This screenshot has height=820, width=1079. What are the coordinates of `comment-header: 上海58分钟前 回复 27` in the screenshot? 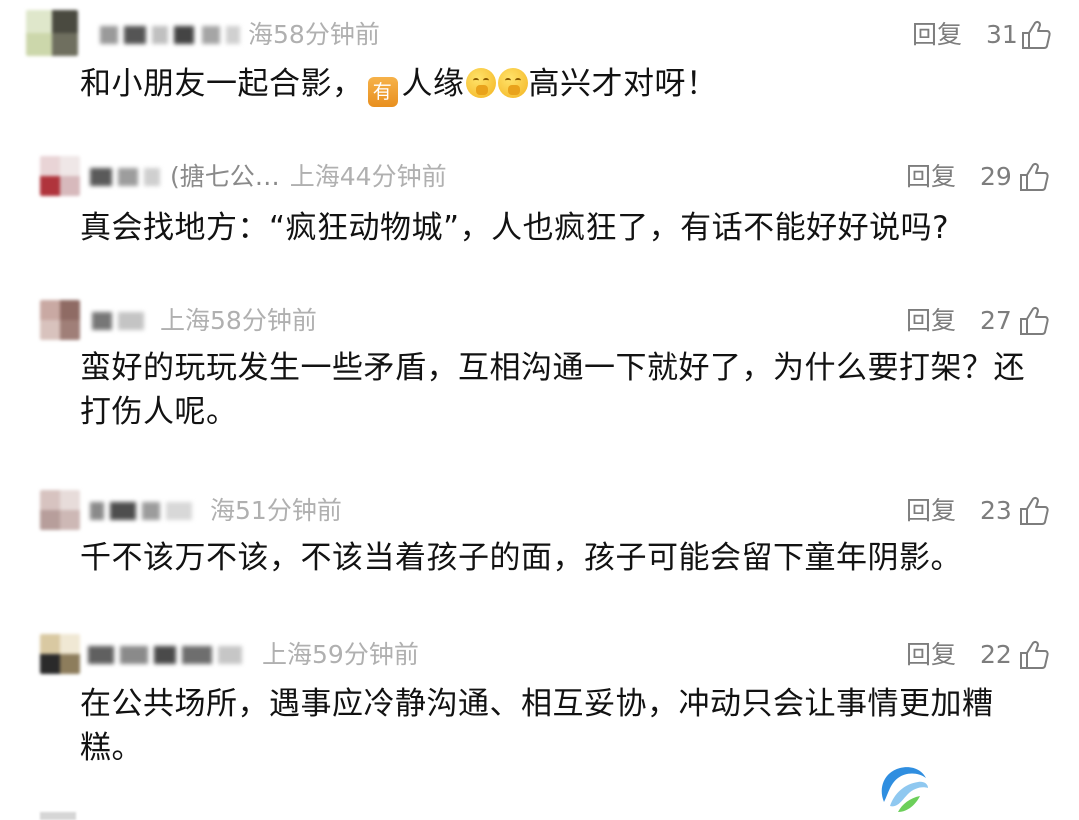 It's located at (539, 319).